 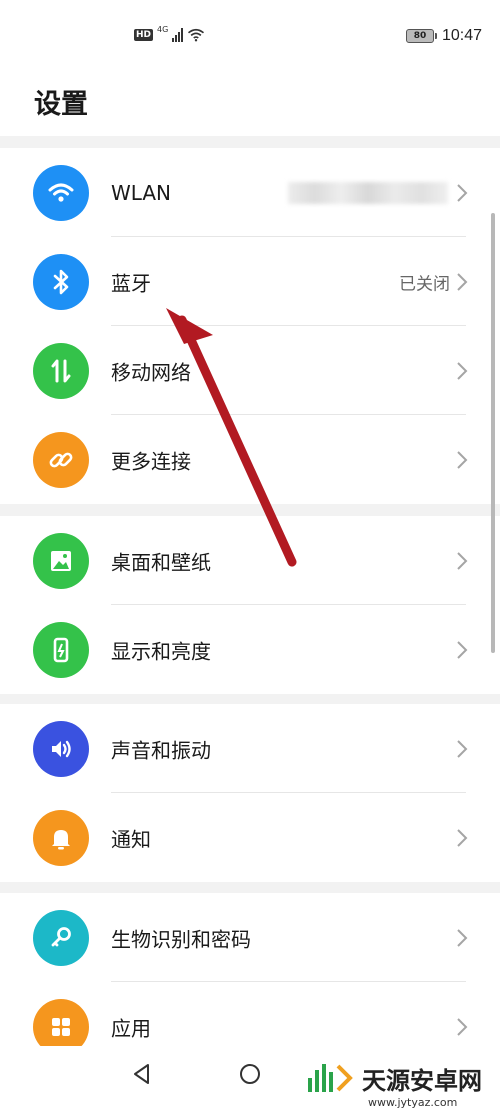 What do you see at coordinates (61, 748) in the screenshot?
I see `sound-icon` at bounding box center [61, 748].